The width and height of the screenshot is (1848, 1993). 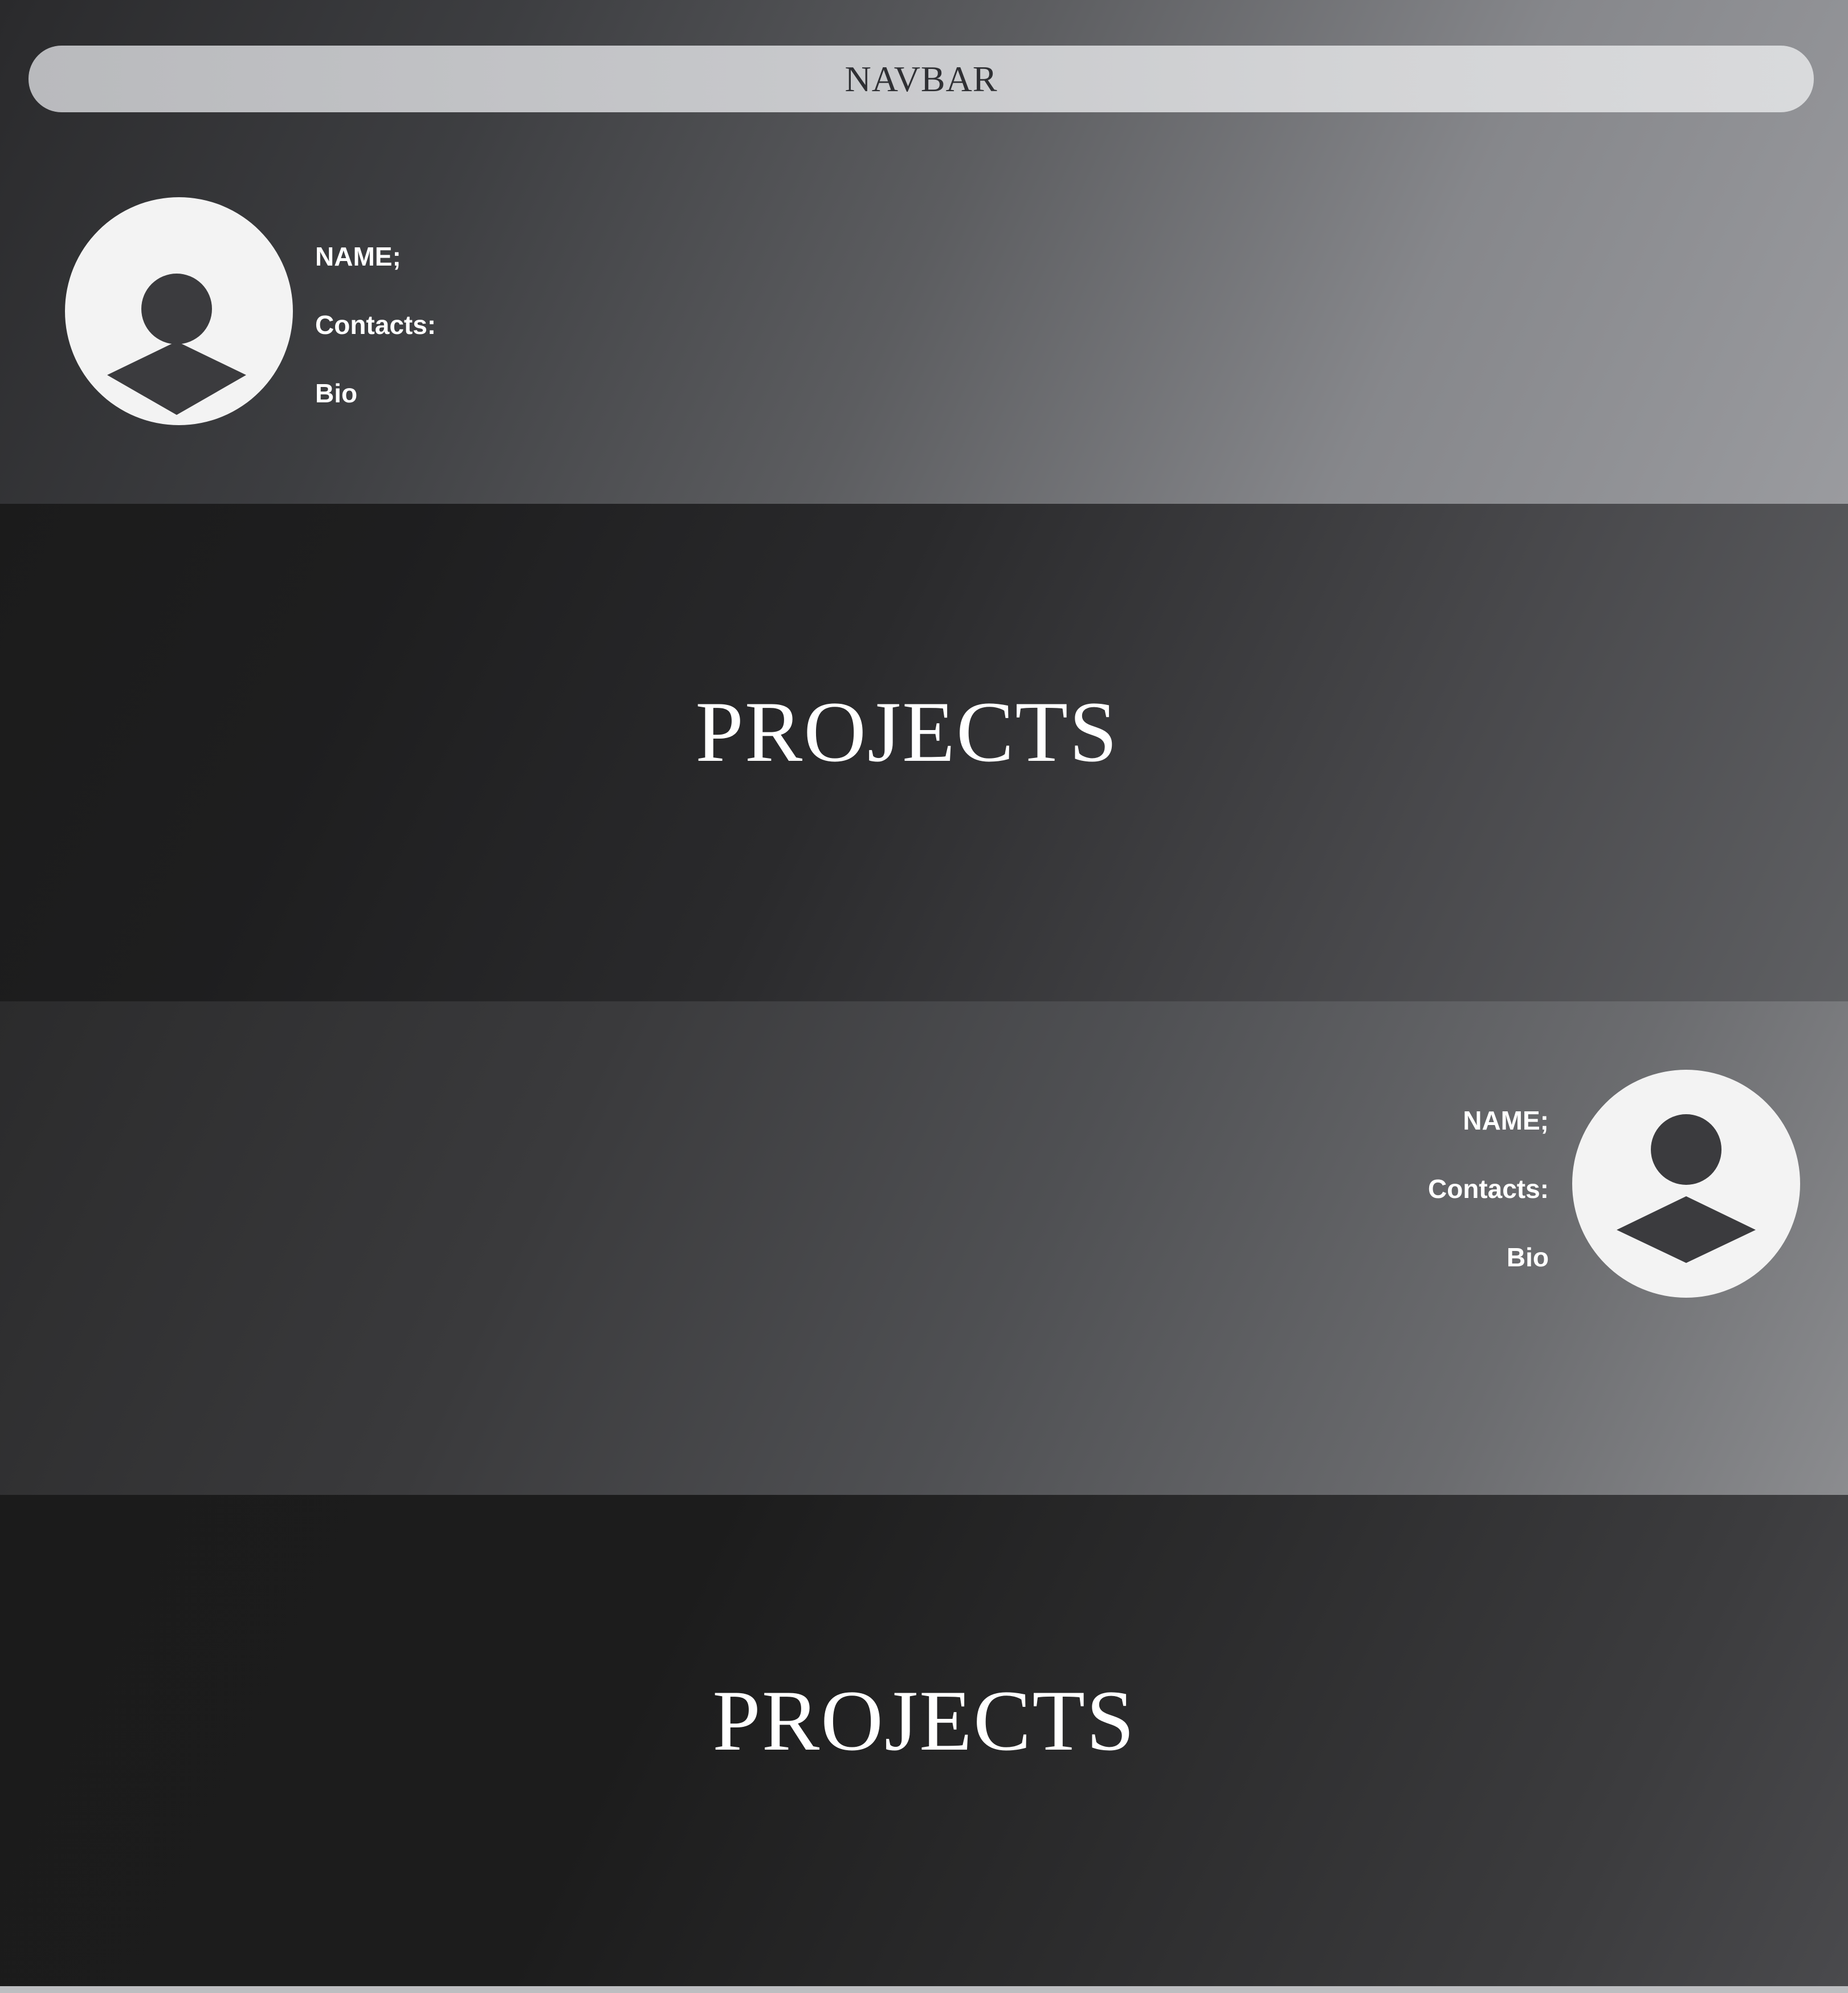 I want to click on navbar-label: NAVBAR, so click(x=921, y=79).